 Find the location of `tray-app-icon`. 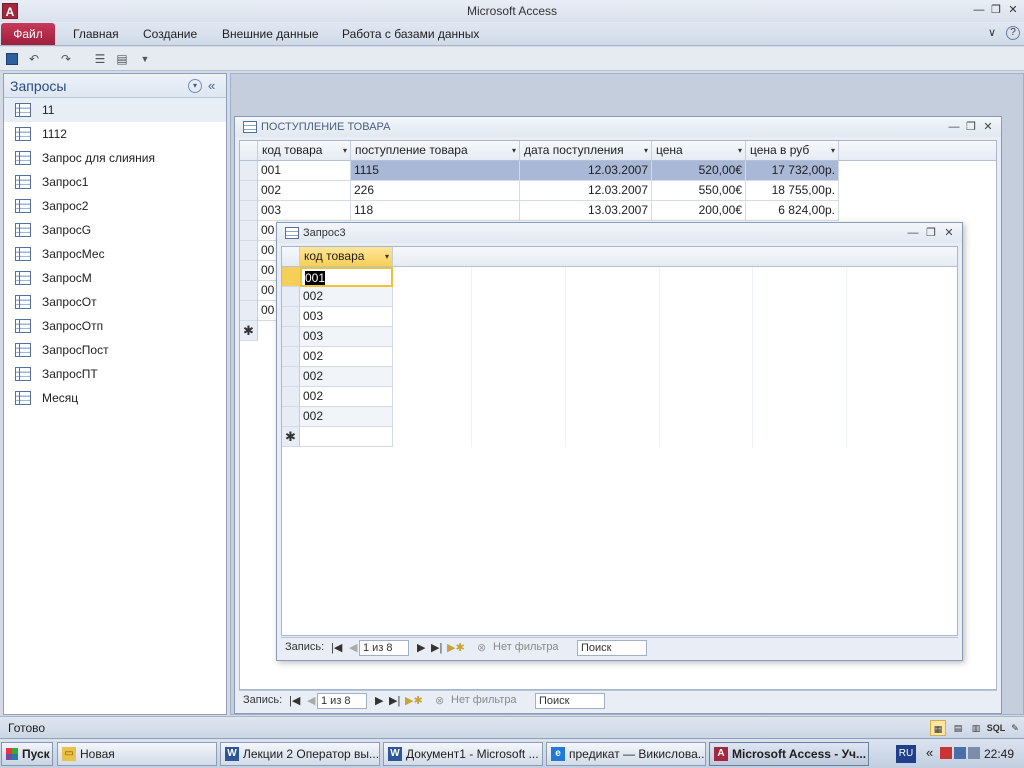

tray-app-icon is located at coordinates (946, 753).